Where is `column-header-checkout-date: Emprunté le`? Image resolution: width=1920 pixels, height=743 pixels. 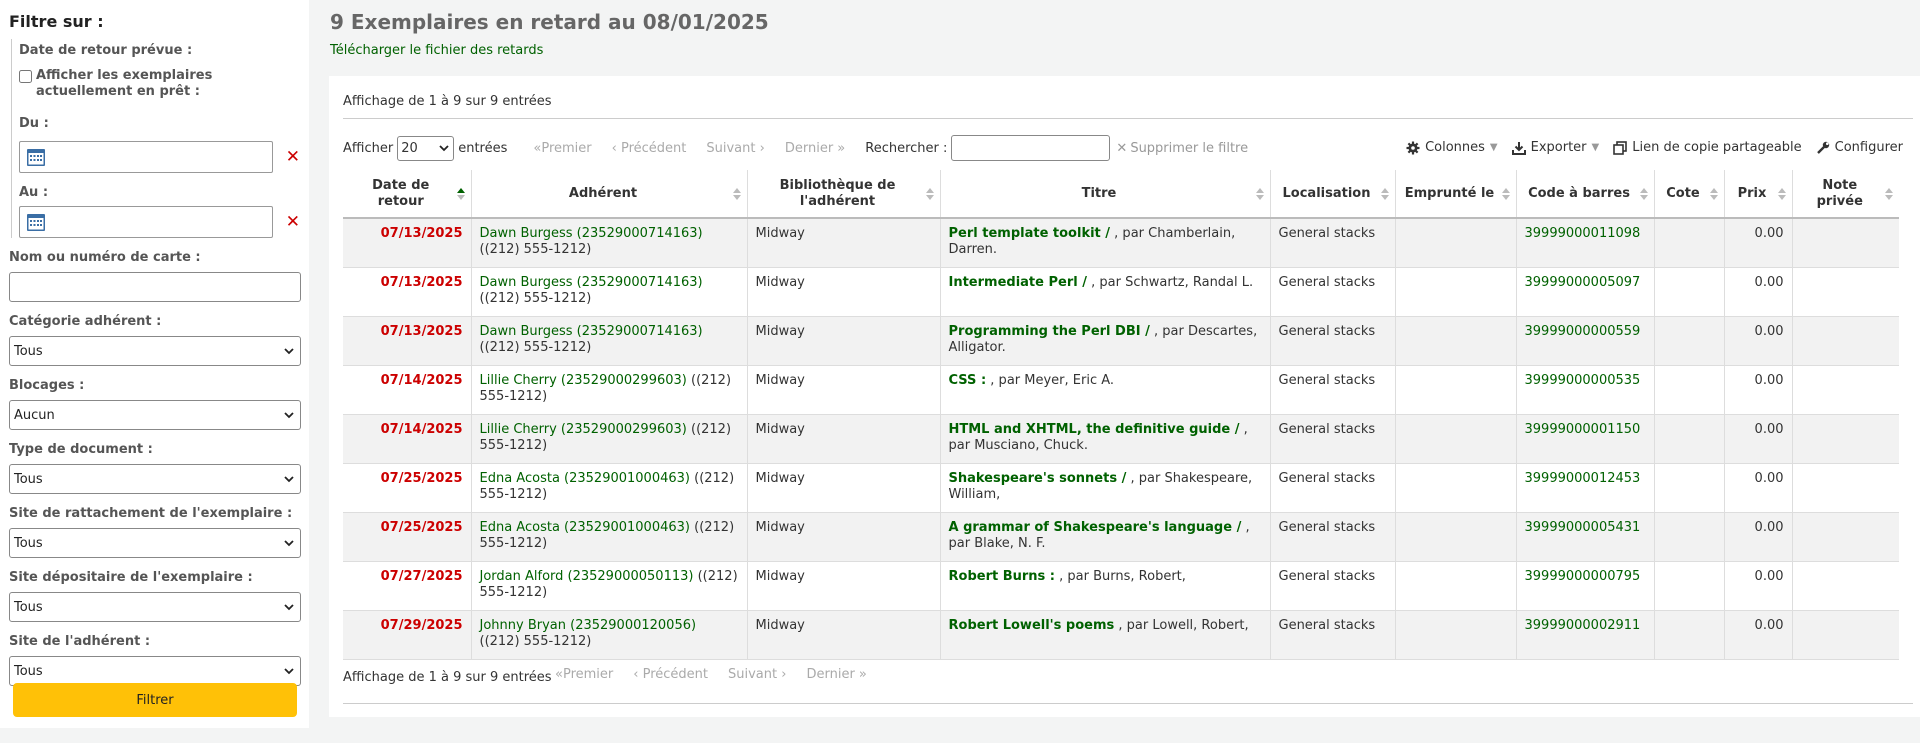 column-header-checkout-date: Emprunté le is located at coordinates (1456, 194).